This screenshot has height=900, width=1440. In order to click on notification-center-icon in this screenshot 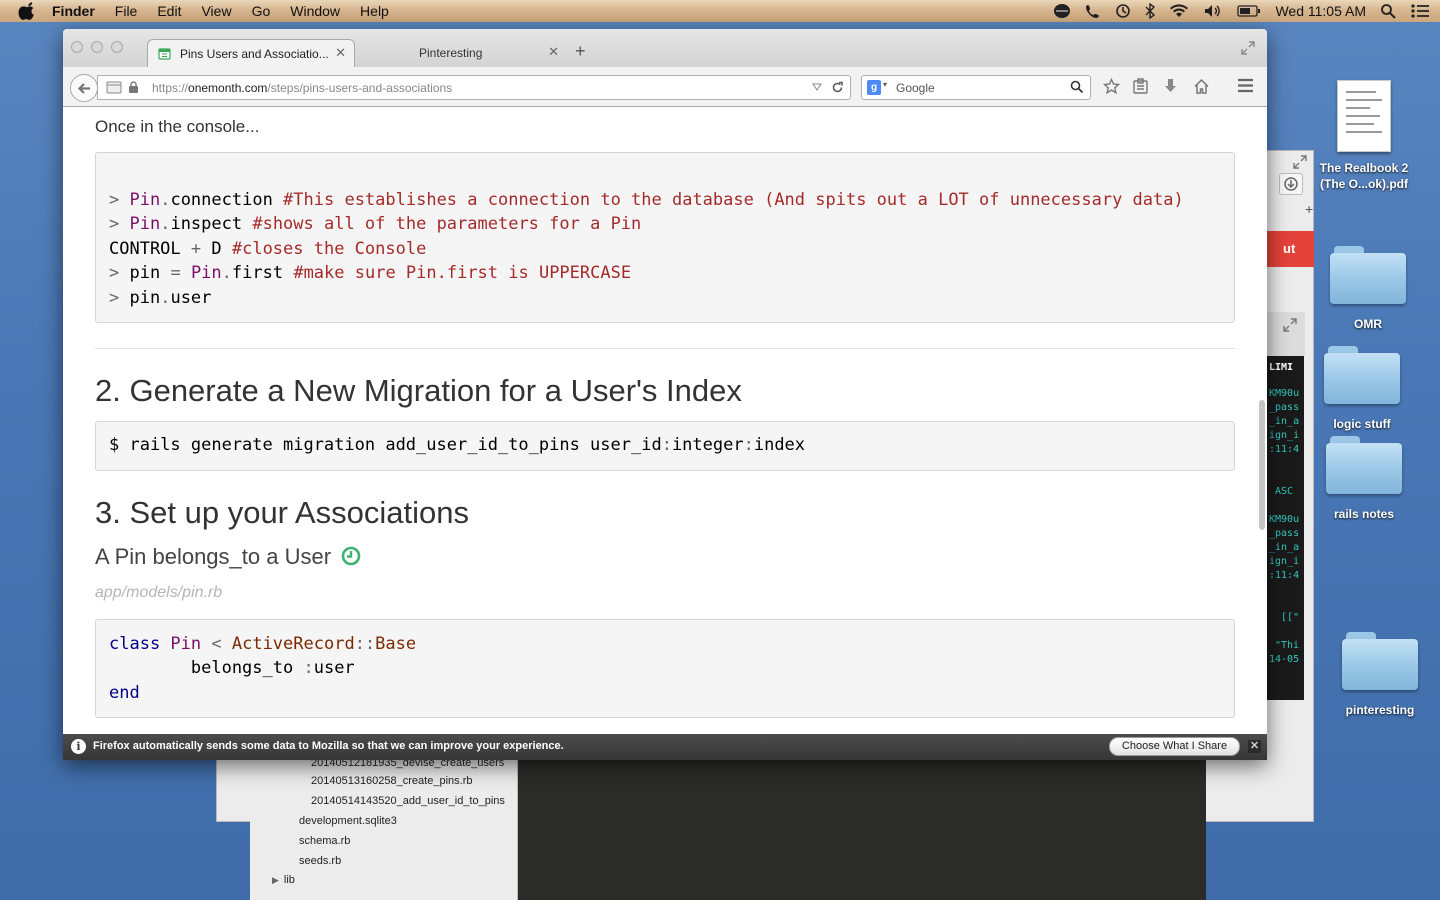, I will do `click(1420, 11)`.